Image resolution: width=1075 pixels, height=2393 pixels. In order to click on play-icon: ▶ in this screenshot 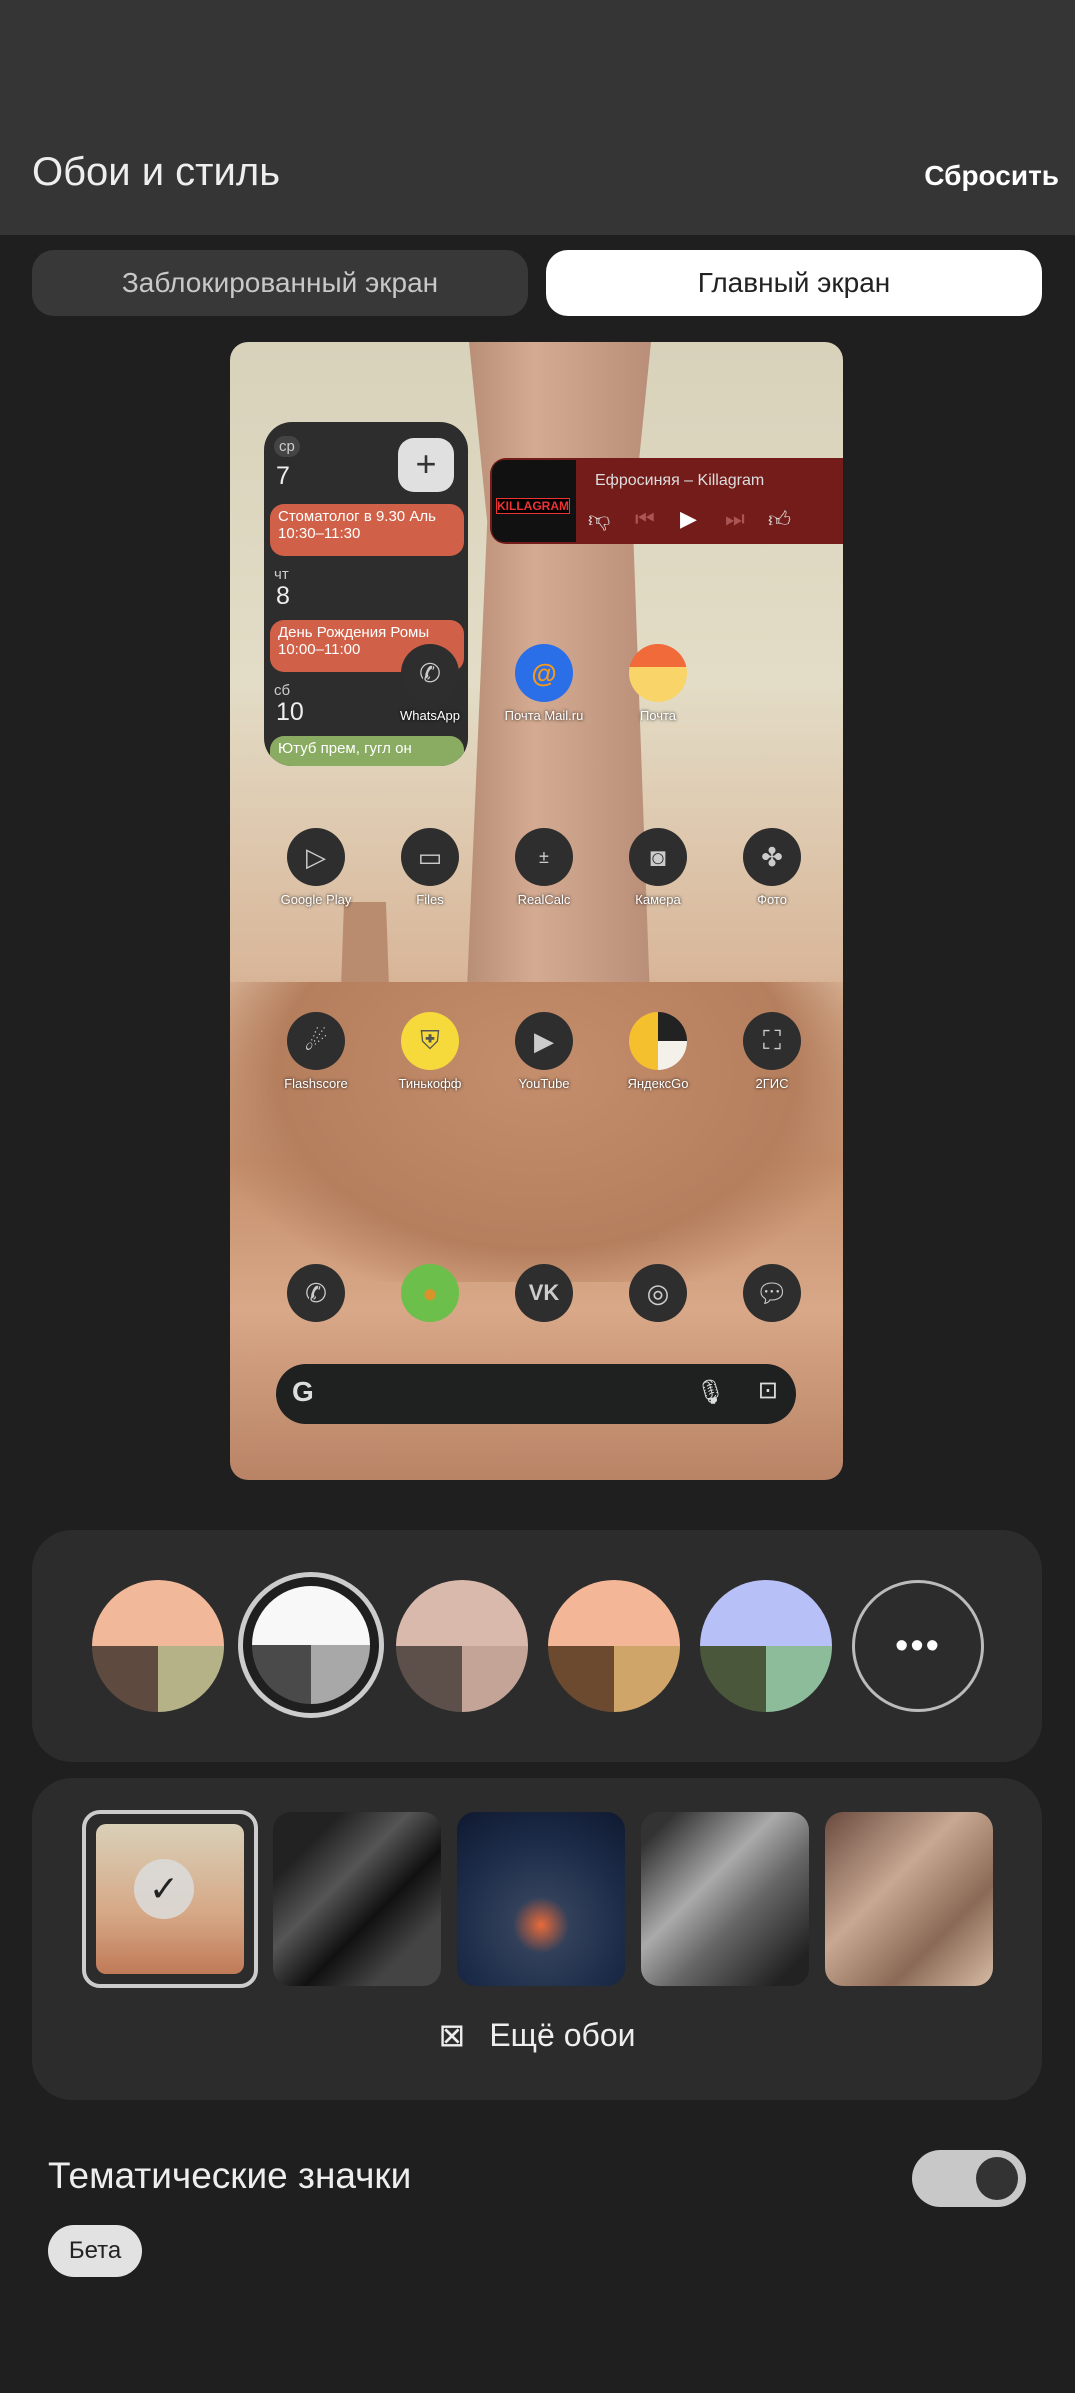, I will do `click(688, 519)`.